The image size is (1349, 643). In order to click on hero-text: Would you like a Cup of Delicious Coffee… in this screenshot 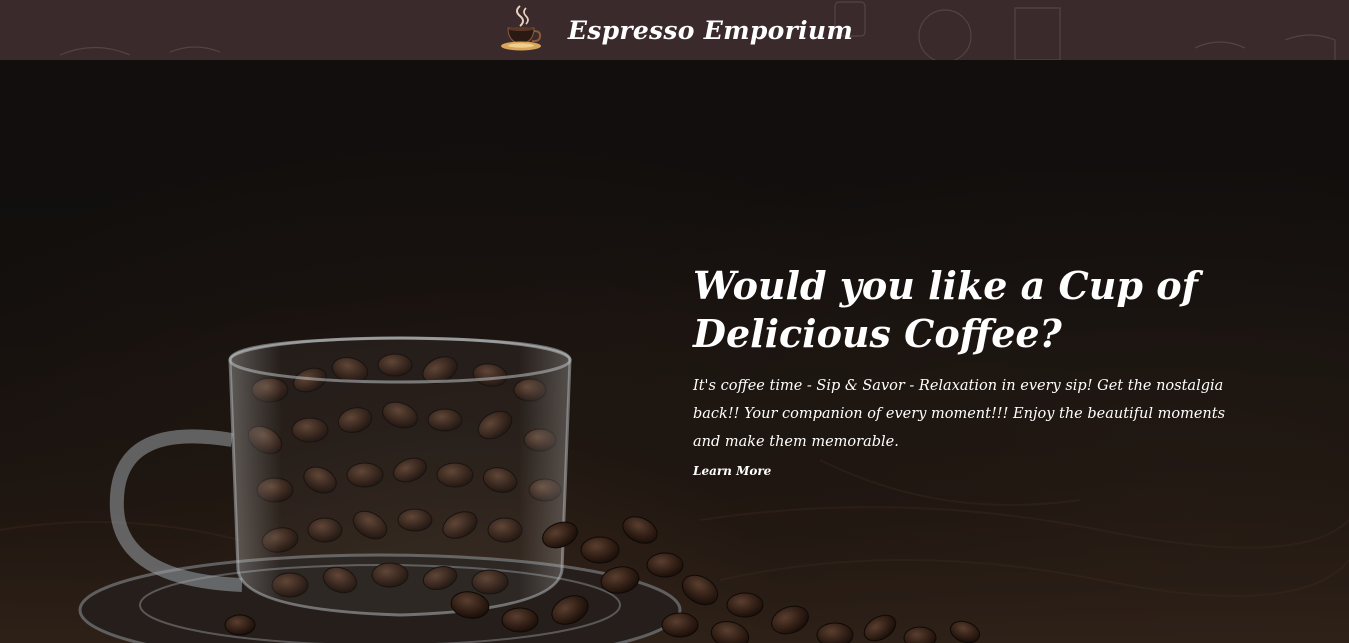, I will do `click(973, 370)`.